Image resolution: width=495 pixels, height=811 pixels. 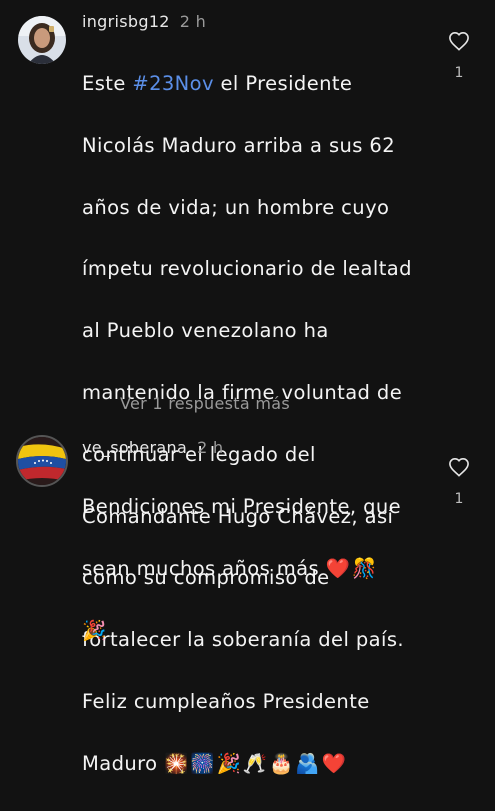 I want to click on comment-line: al Pueblo venezolano ha, so click(x=205, y=331).